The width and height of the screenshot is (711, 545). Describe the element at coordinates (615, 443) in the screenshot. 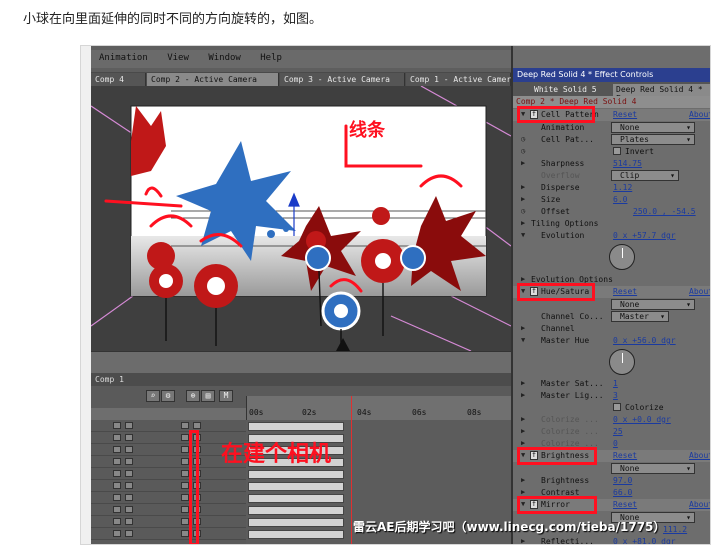

I see `colorize-lightness-value: 0` at that location.